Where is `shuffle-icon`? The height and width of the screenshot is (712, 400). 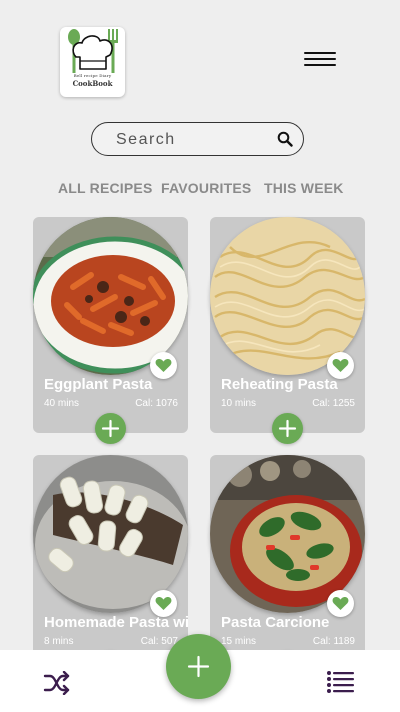 shuffle-icon is located at coordinates (57, 683).